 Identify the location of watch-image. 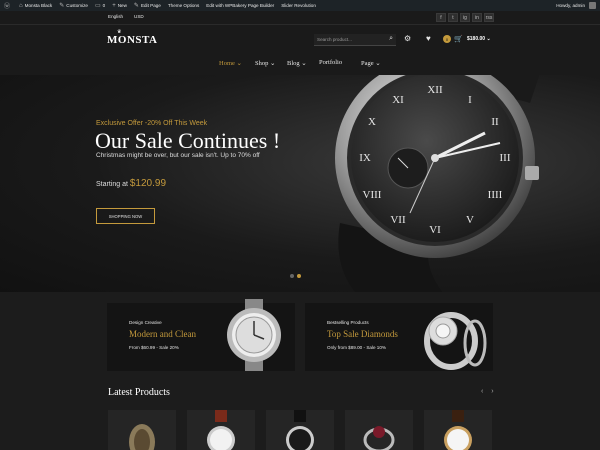
(254, 335).